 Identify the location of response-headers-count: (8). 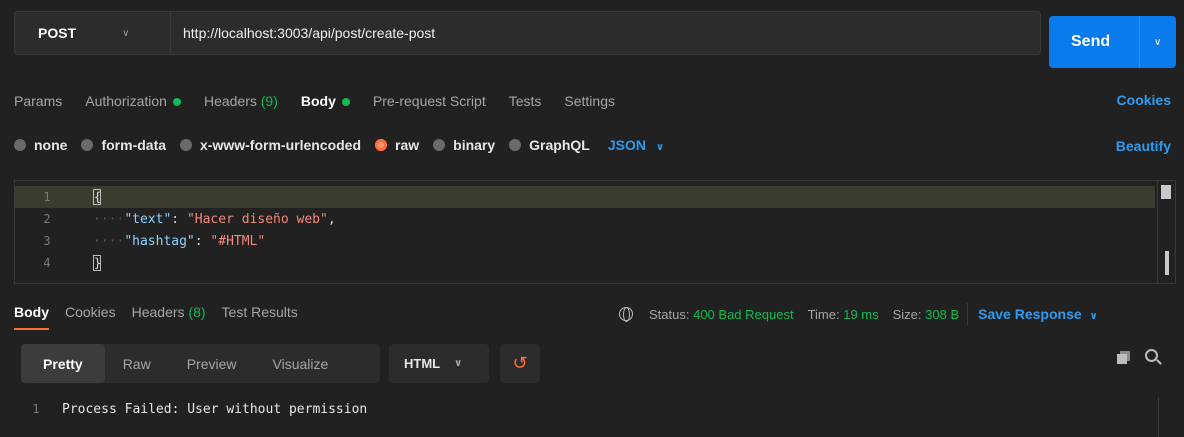
(197, 312).